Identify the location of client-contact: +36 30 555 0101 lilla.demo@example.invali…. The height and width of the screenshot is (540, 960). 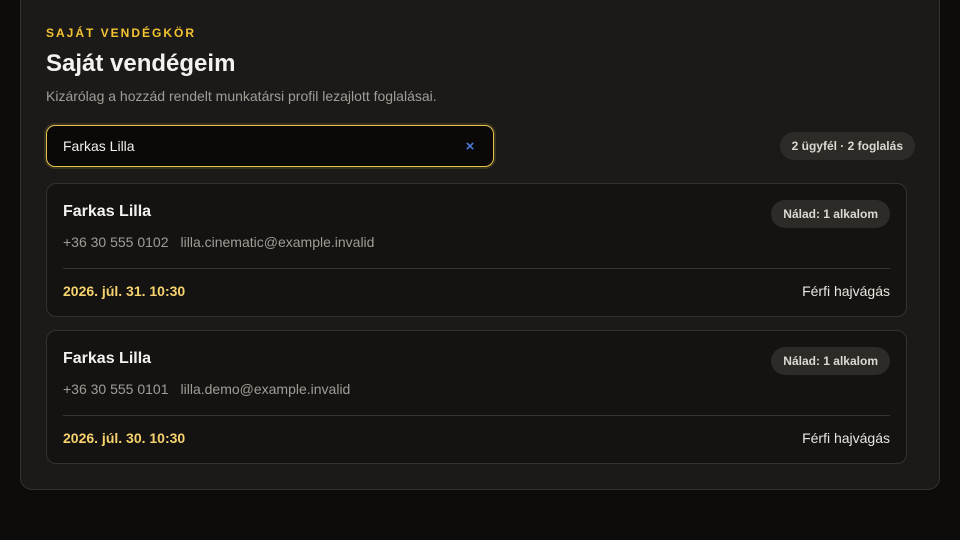
(206, 389).